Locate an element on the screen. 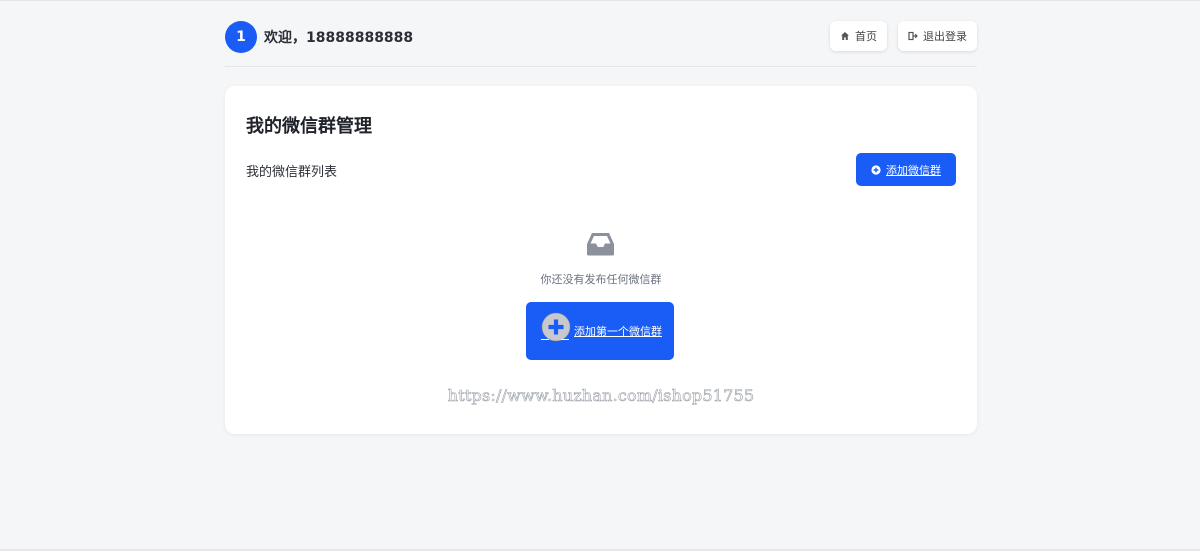 This screenshot has height=551, width=1200. empty-state-text: 你还没有发布任何微信群 is located at coordinates (601, 279).